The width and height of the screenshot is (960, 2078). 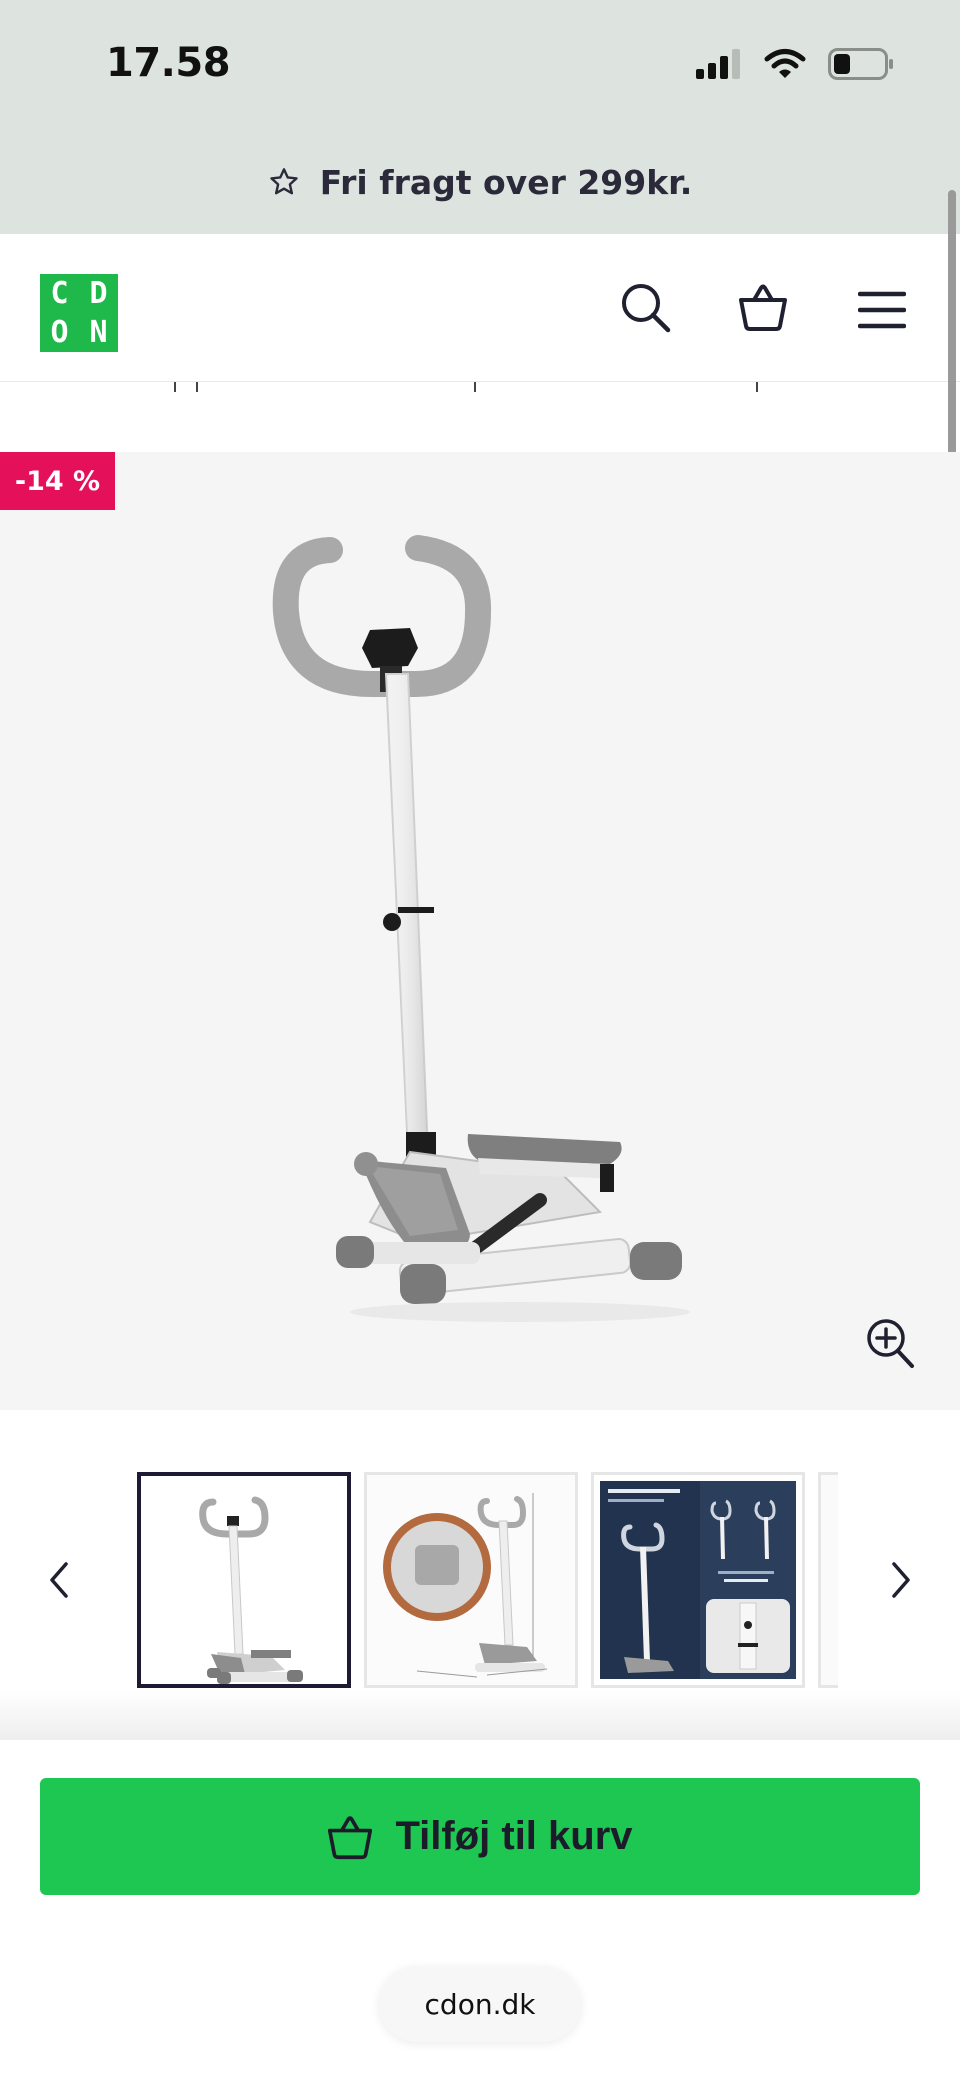 I want to click on browser-url-bar: cdon.dk, so click(x=480, y=2004).